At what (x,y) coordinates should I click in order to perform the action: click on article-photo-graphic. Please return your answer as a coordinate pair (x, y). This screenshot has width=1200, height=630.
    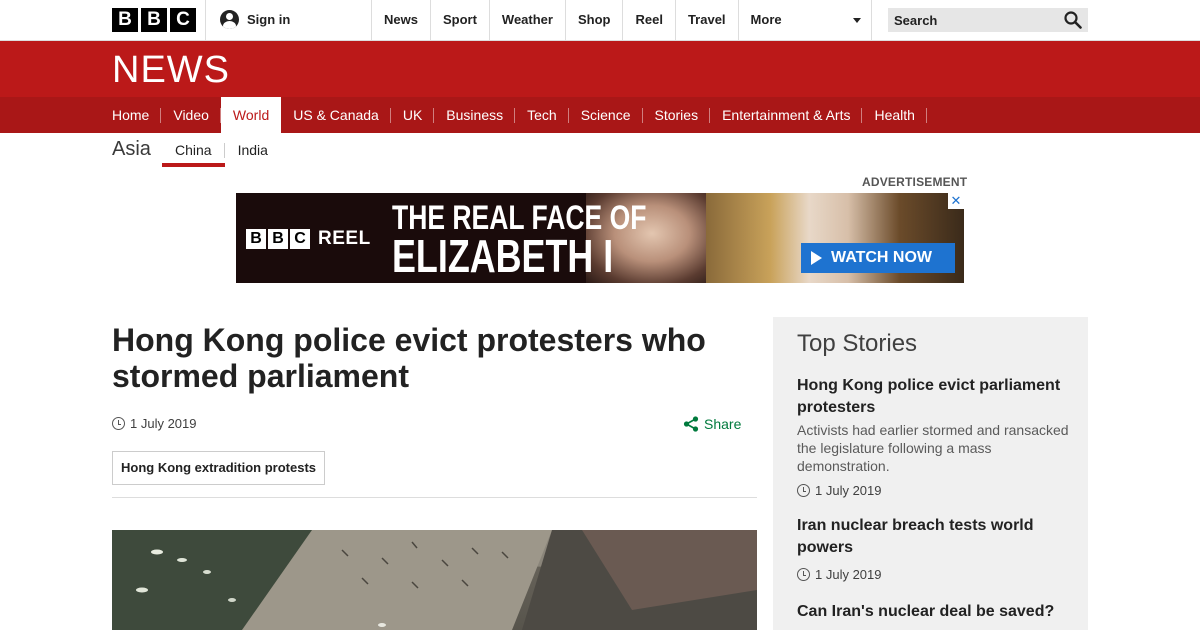
    Looking at the image, I should click on (434, 580).